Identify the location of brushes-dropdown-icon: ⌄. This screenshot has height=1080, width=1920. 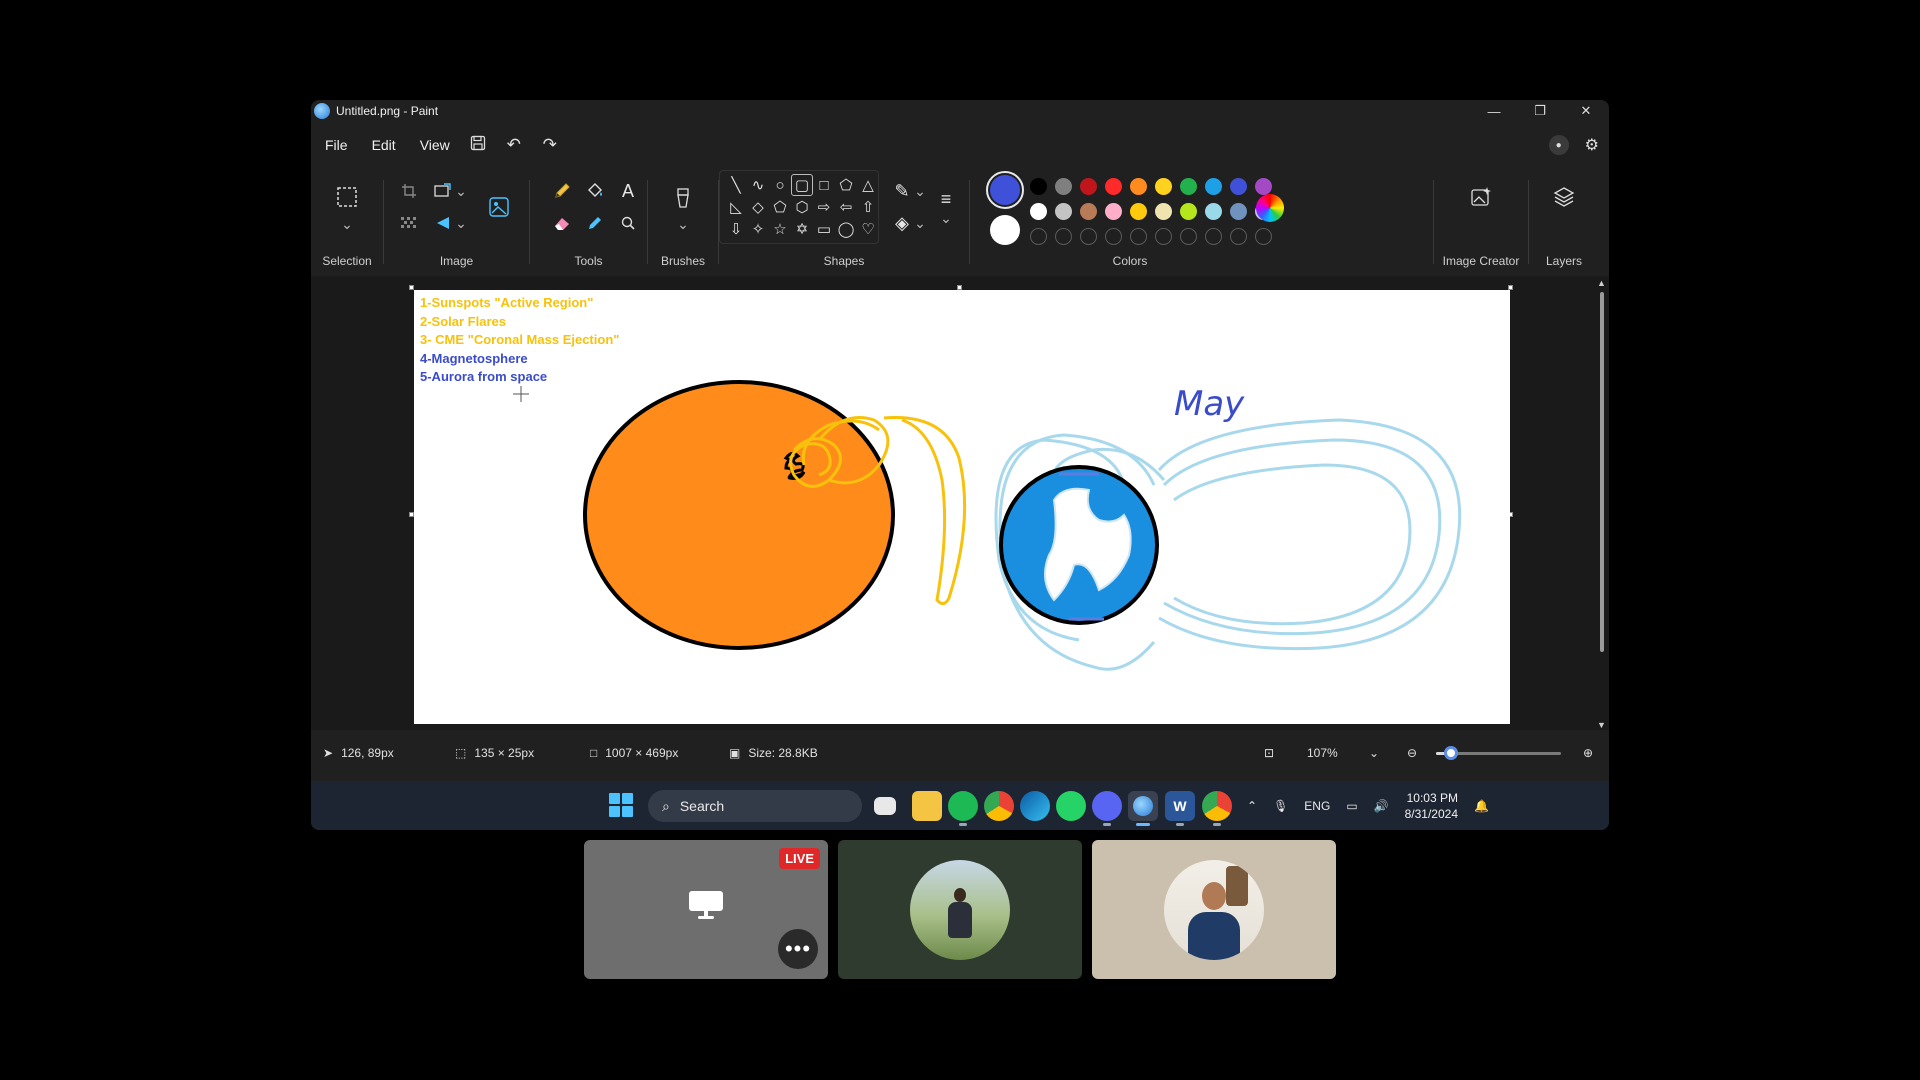
(683, 224).